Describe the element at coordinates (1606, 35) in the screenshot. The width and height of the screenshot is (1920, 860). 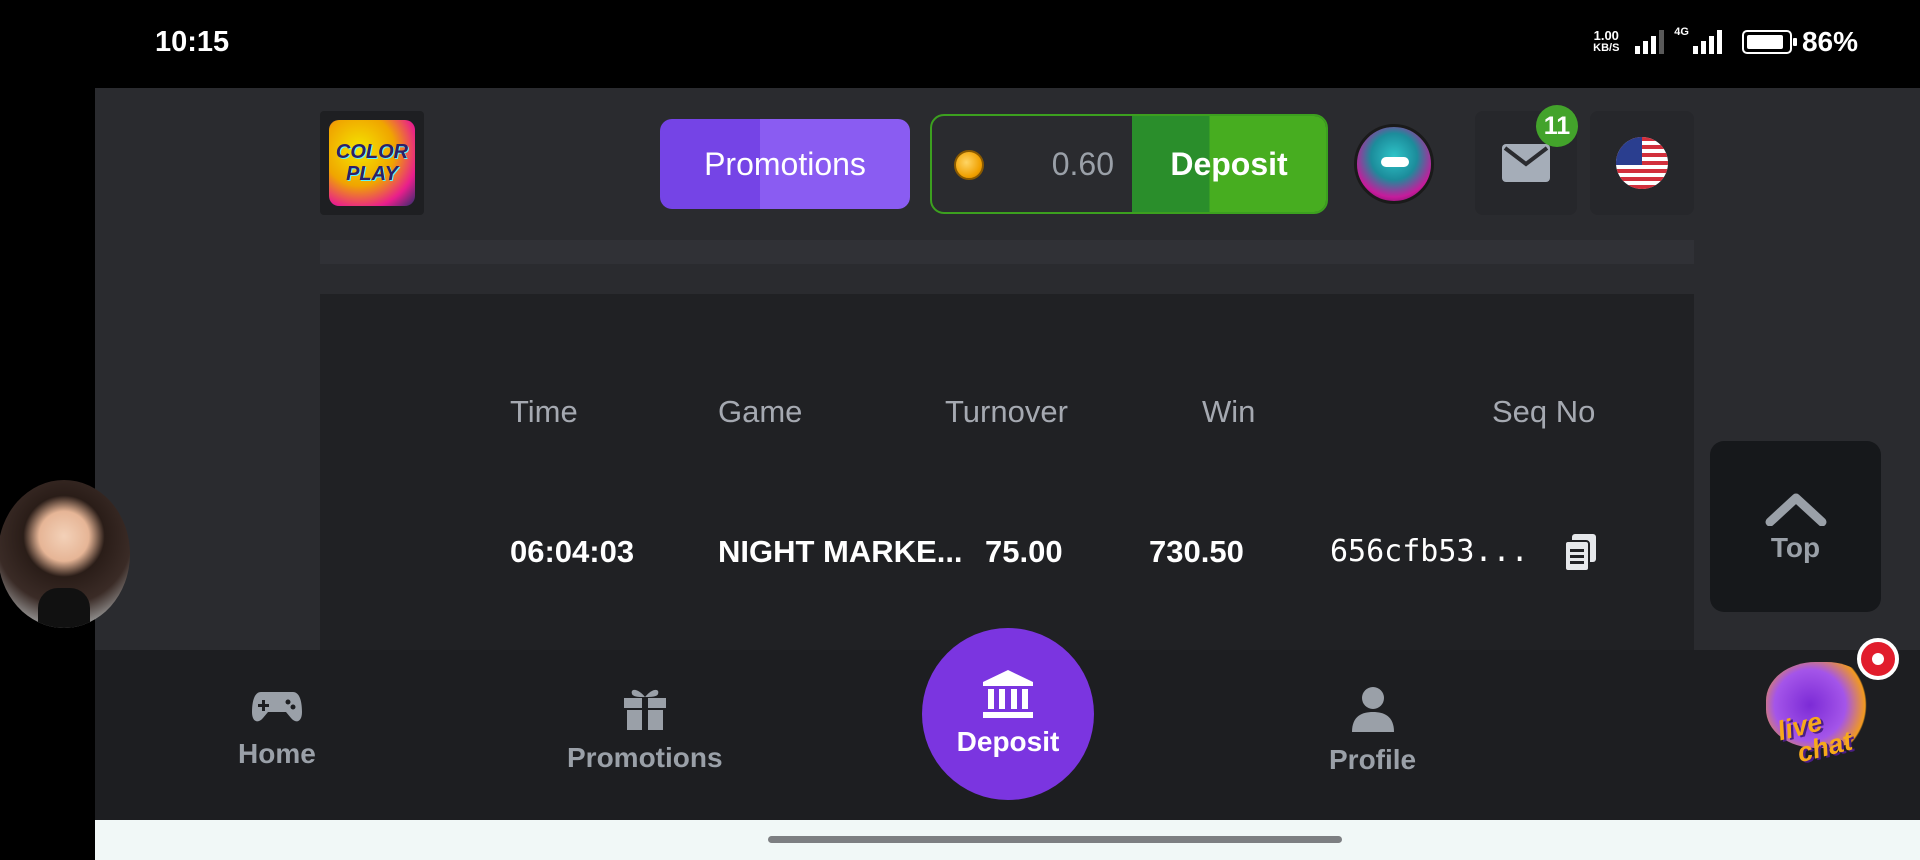
I see `network-speed-value: 1.00` at that location.